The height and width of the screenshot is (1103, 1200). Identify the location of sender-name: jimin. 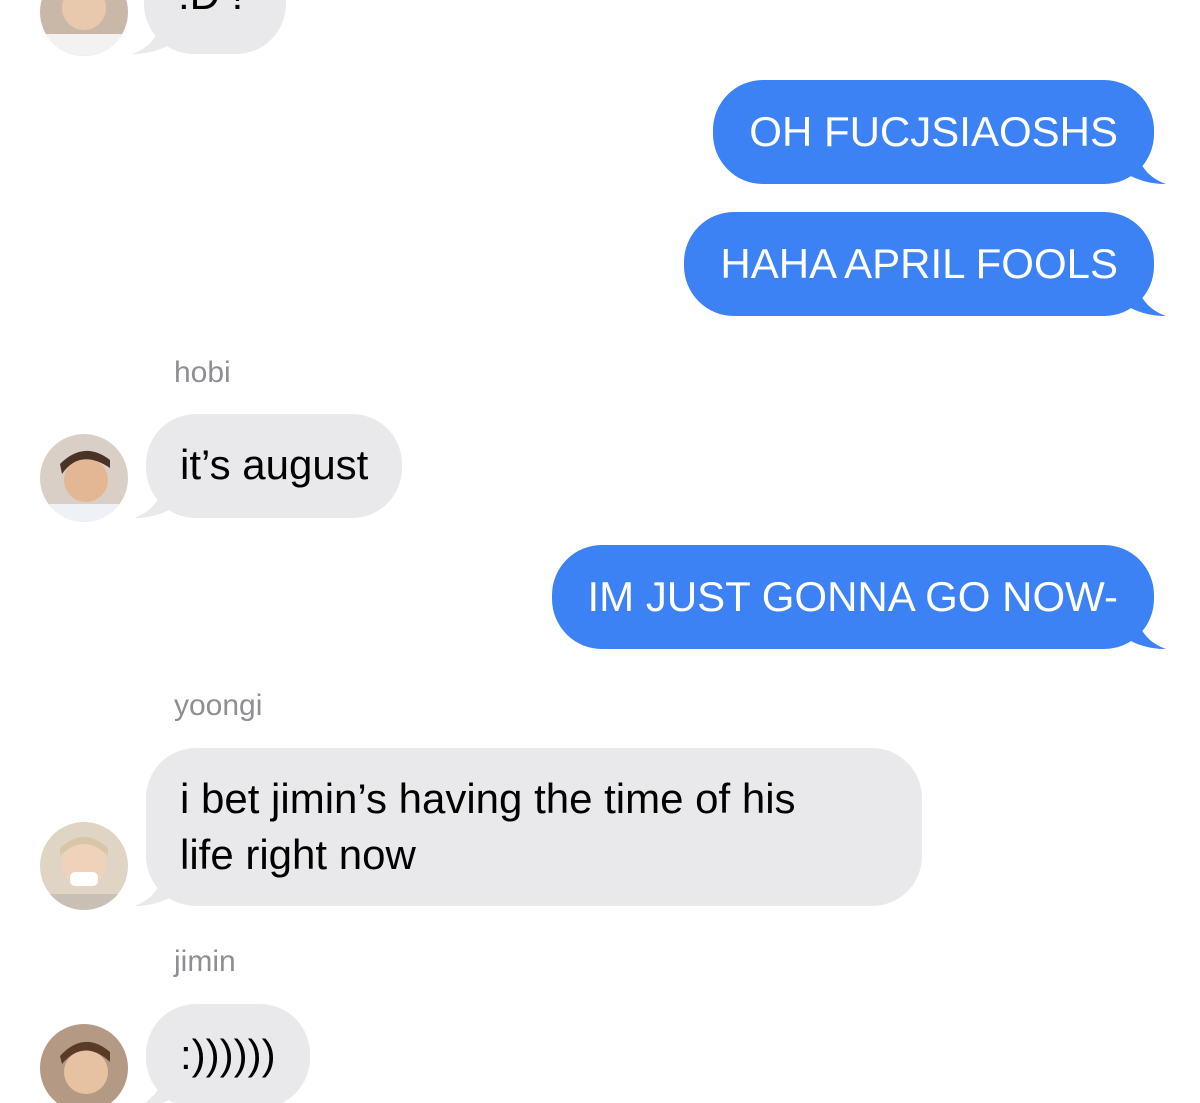
(205, 961).